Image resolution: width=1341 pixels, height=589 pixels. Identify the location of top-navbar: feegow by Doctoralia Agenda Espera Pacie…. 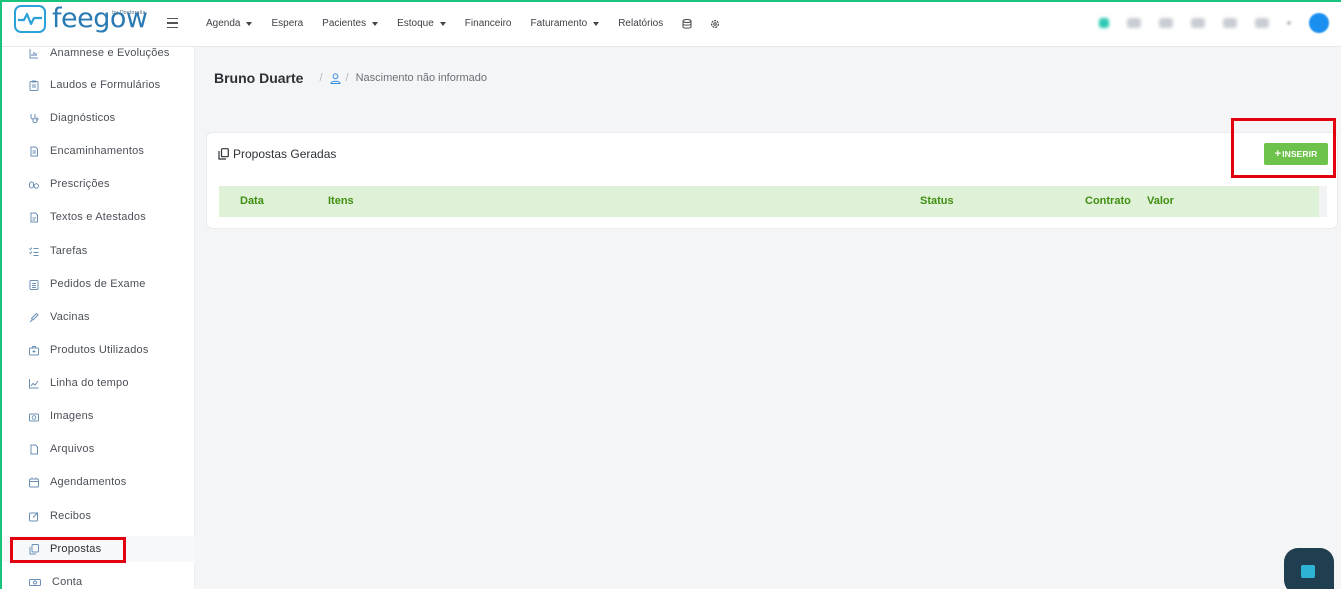
(670, 23).